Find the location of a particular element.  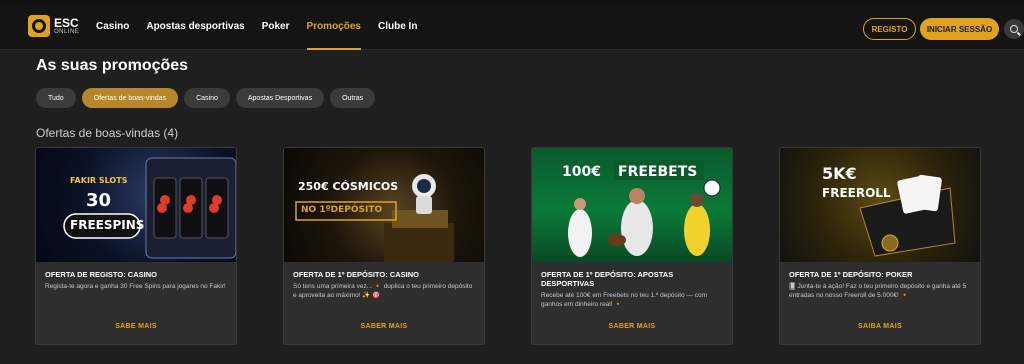

filter-ofertas-boas-vindas: Ofertas de boas-vindas is located at coordinates (130, 98).